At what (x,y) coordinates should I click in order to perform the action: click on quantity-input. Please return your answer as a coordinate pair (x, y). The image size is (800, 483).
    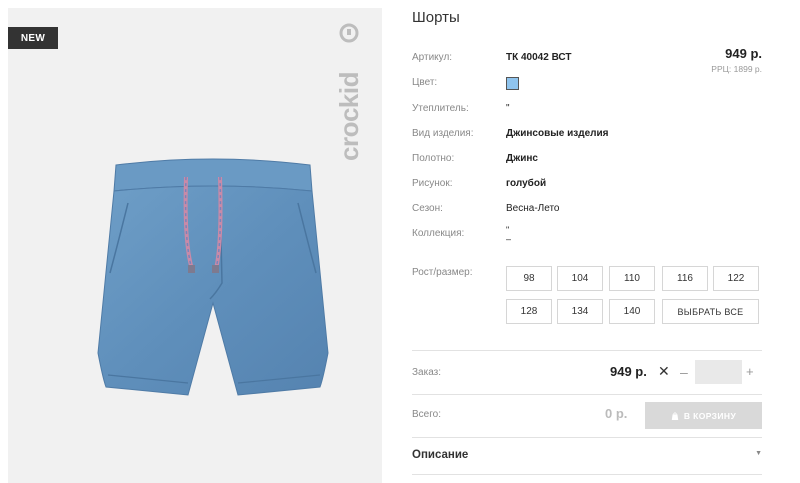
    Looking at the image, I should click on (718, 372).